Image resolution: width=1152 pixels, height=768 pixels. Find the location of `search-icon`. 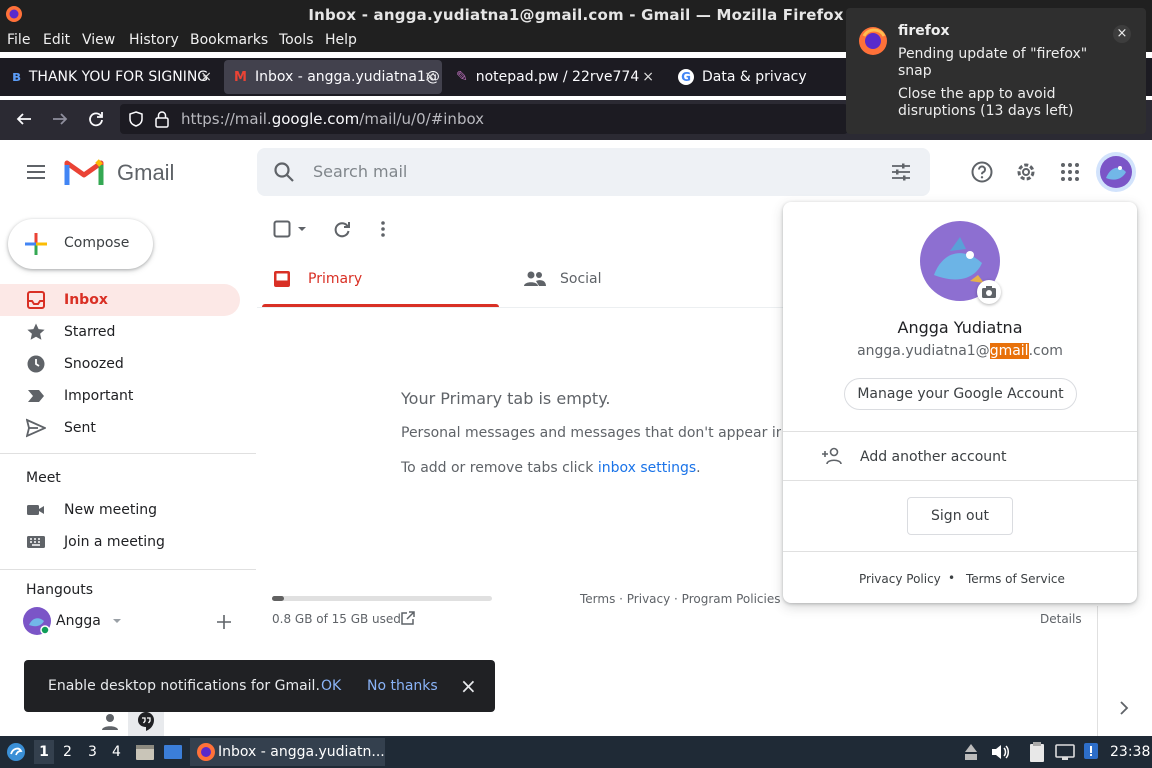

search-icon is located at coordinates (284, 172).